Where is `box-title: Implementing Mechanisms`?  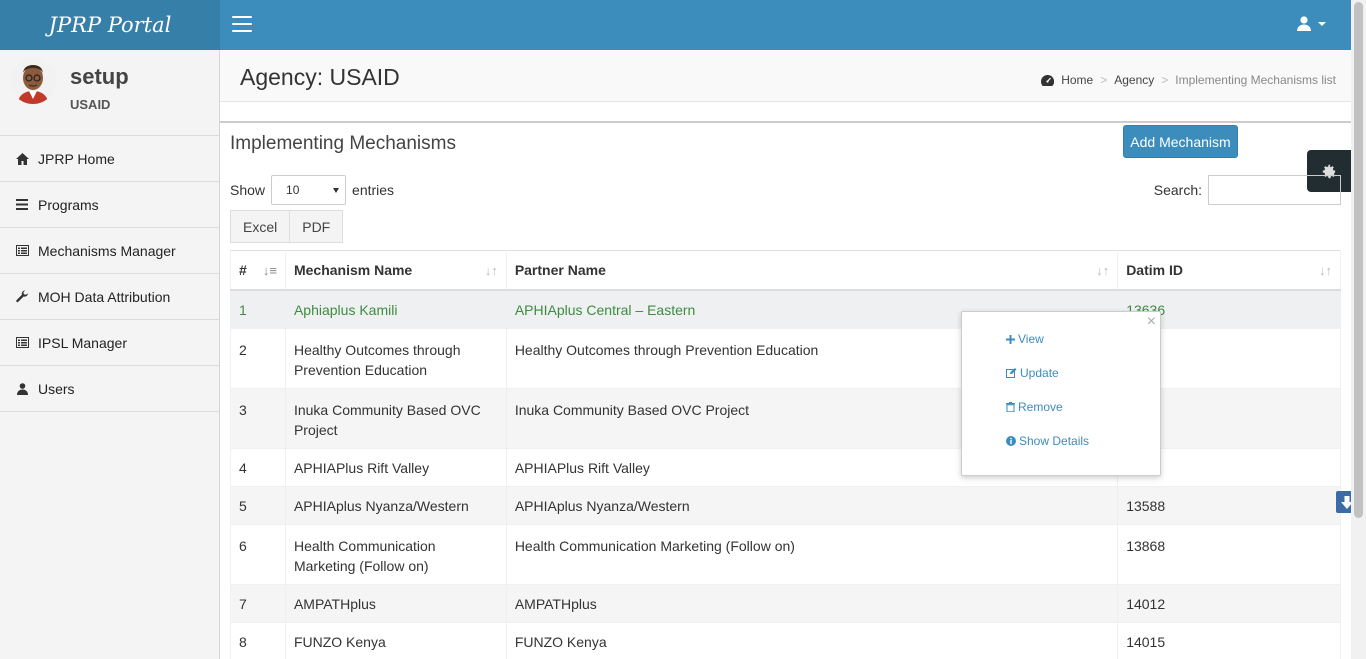
box-title: Implementing Mechanisms is located at coordinates (343, 143).